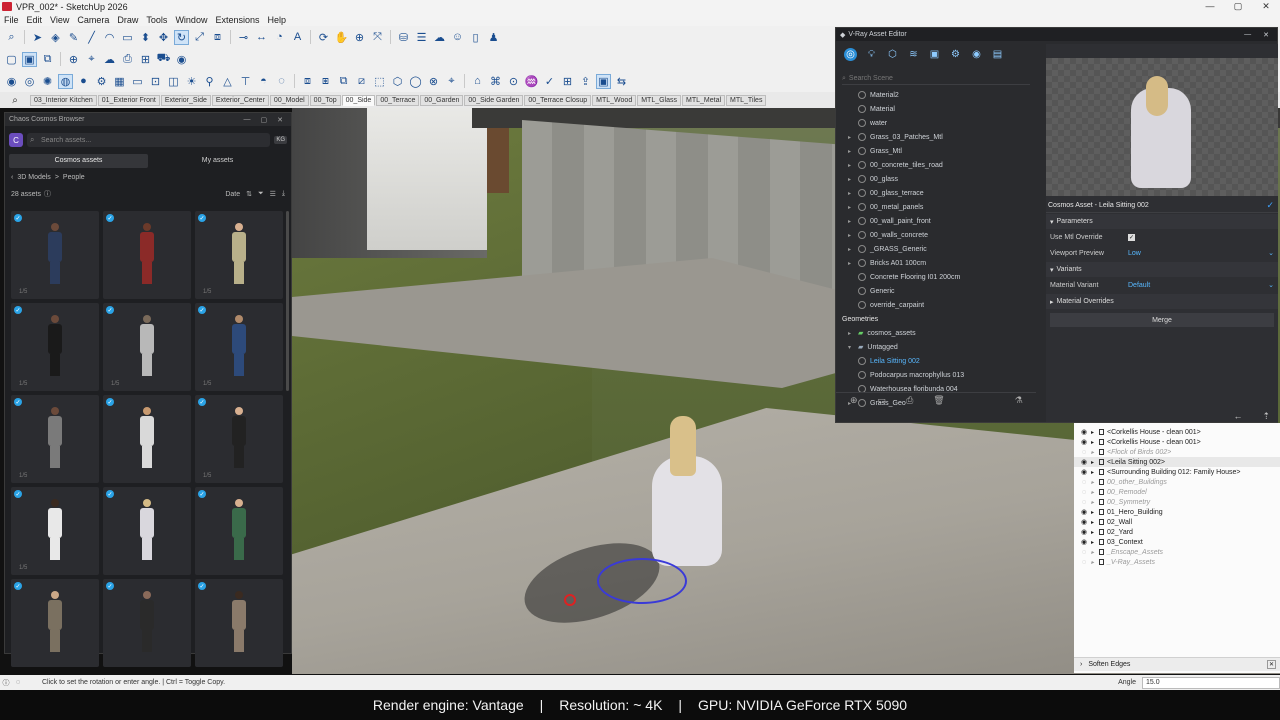  What do you see at coordinates (209, 81) in the screenshot?
I see `vray-lamp-icon: ⚲` at bounding box center [209, 81].